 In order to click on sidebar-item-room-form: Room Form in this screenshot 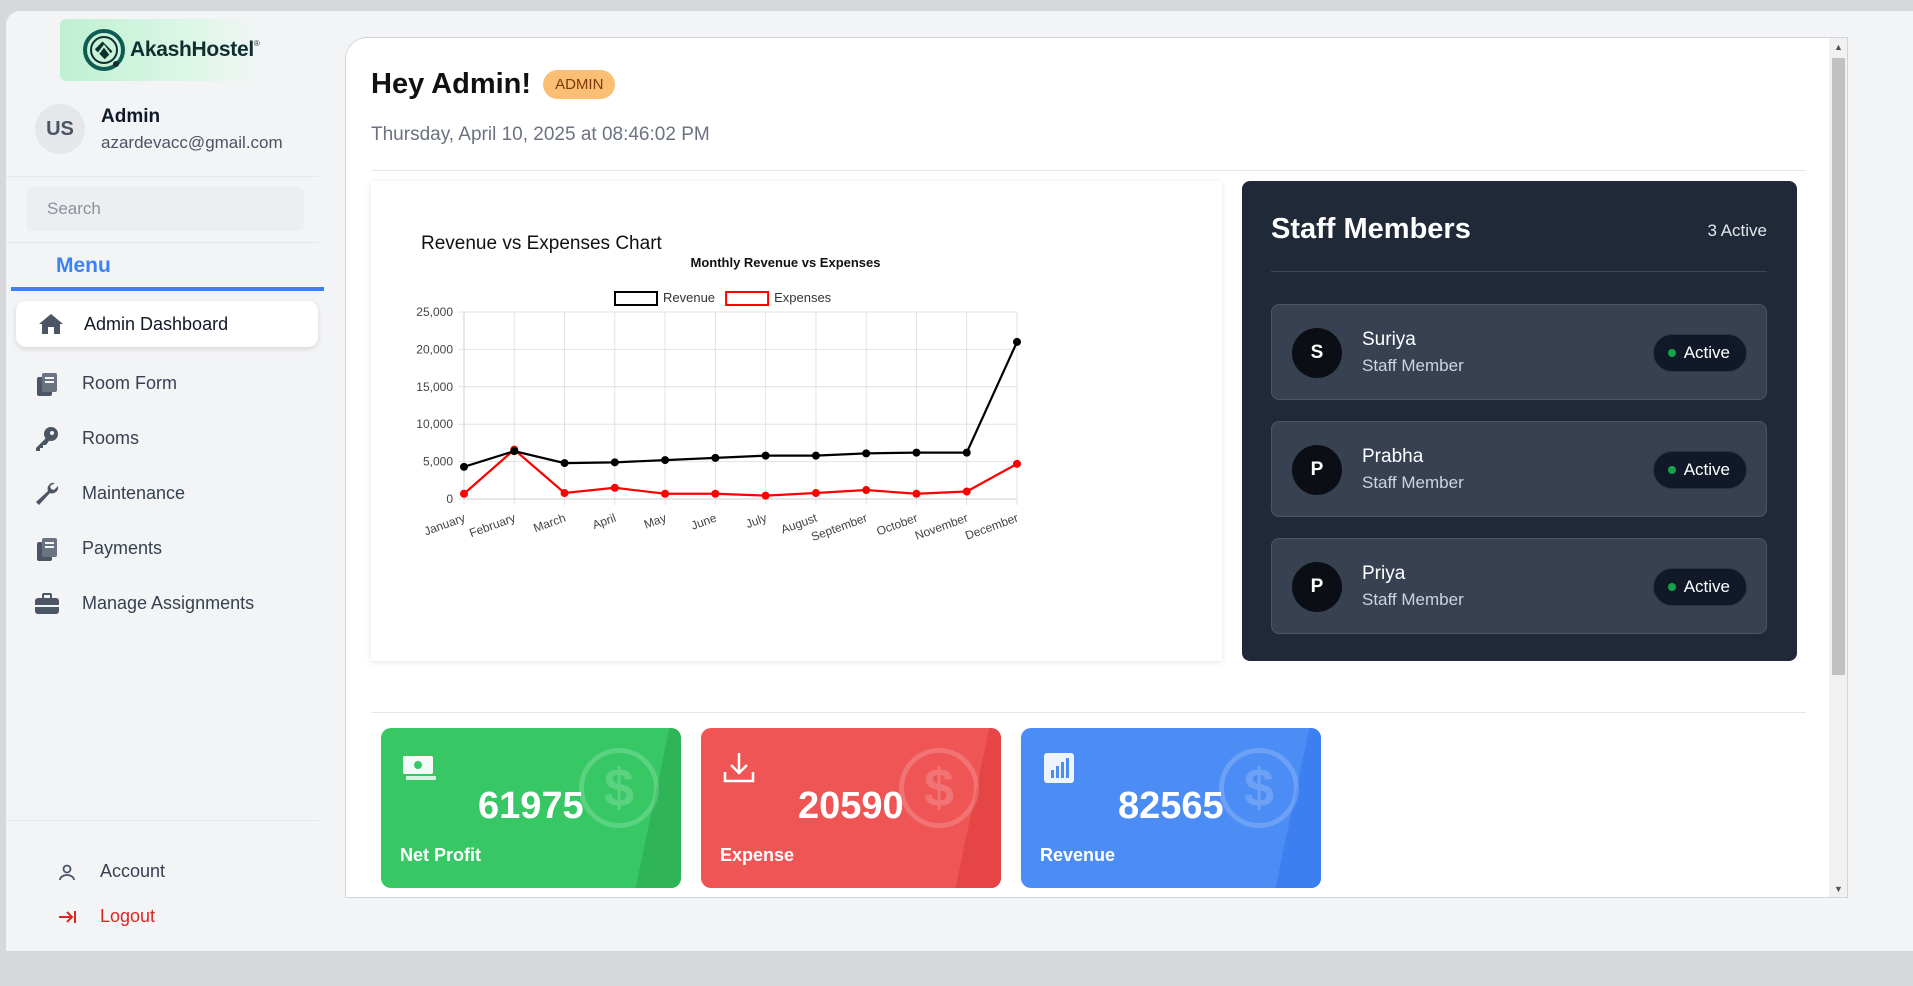, I will do `click(167, 383)`.